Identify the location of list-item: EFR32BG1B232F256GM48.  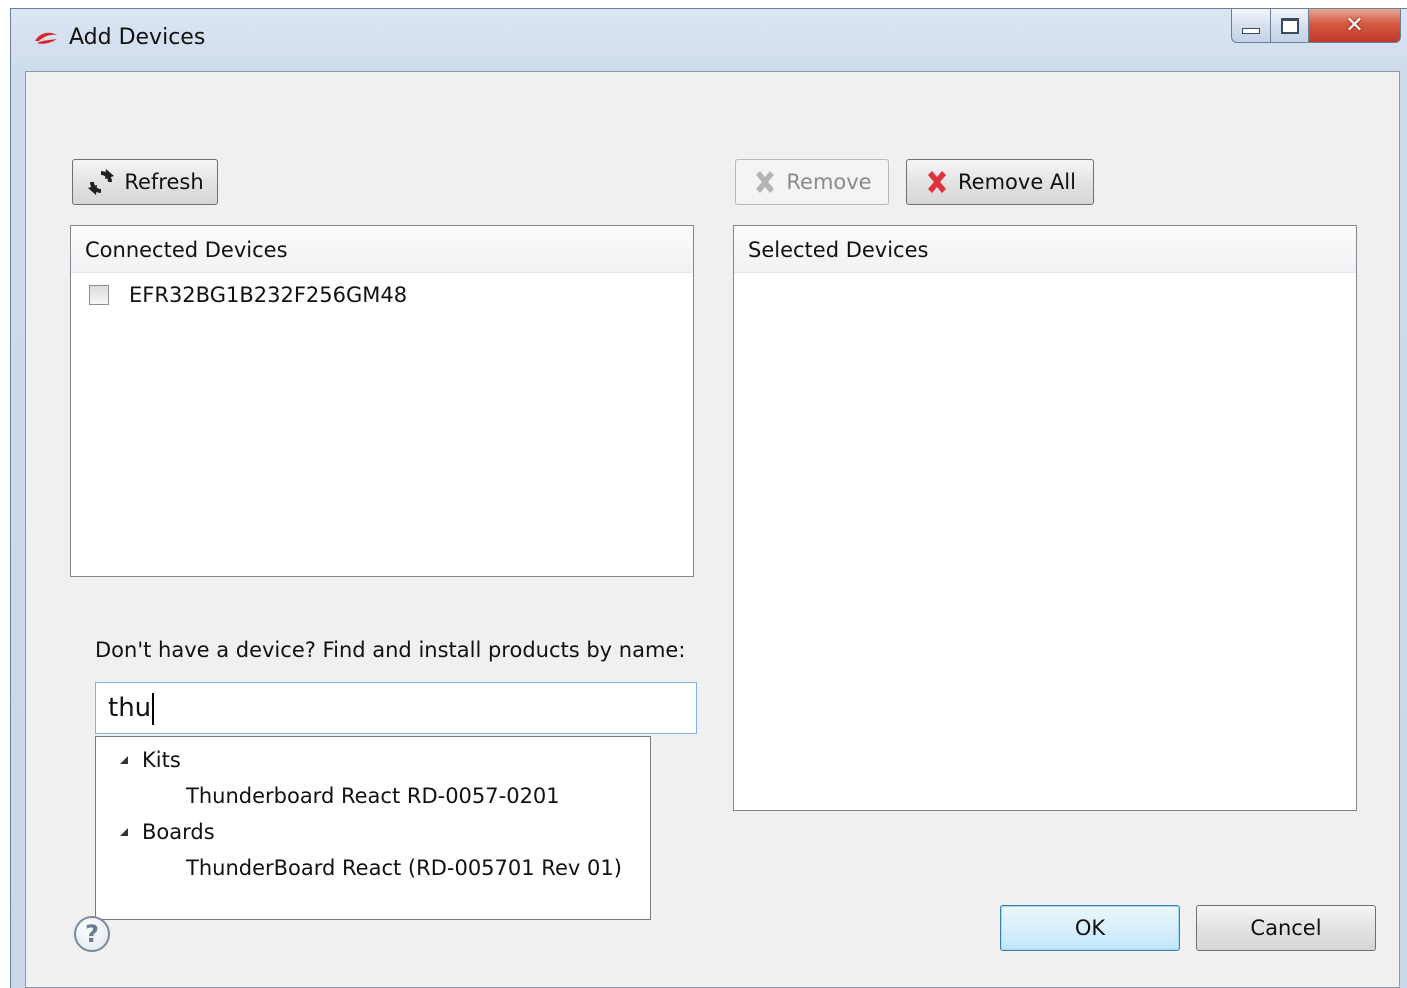
(382, 295).